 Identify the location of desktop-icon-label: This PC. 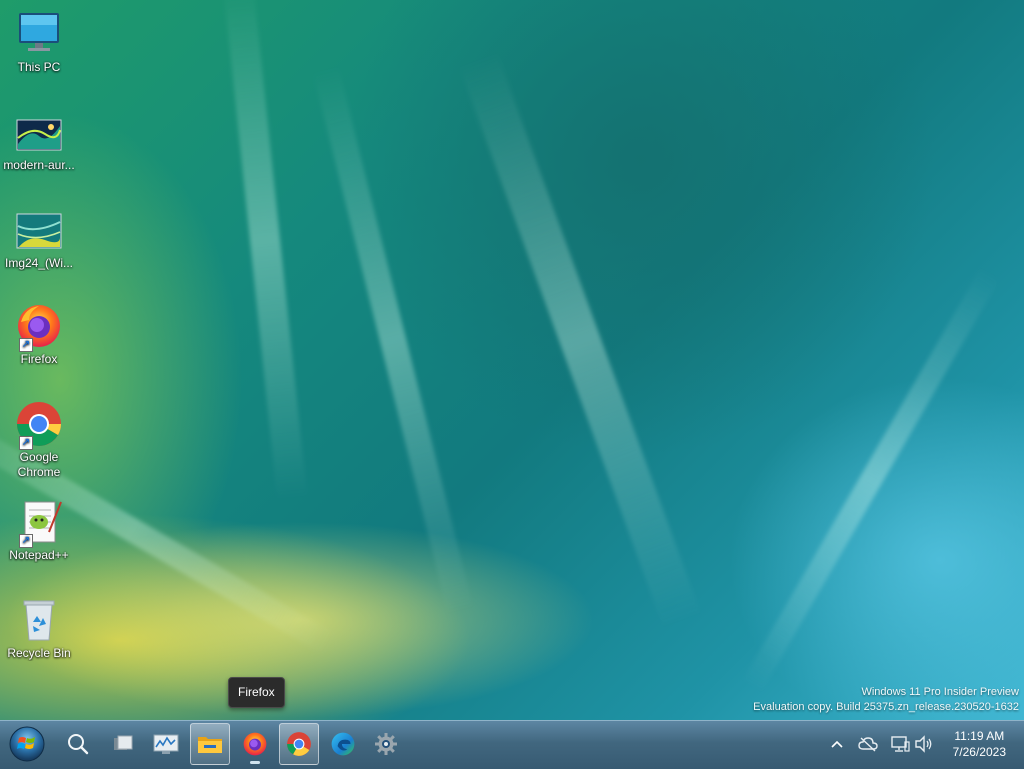
(39, 67).